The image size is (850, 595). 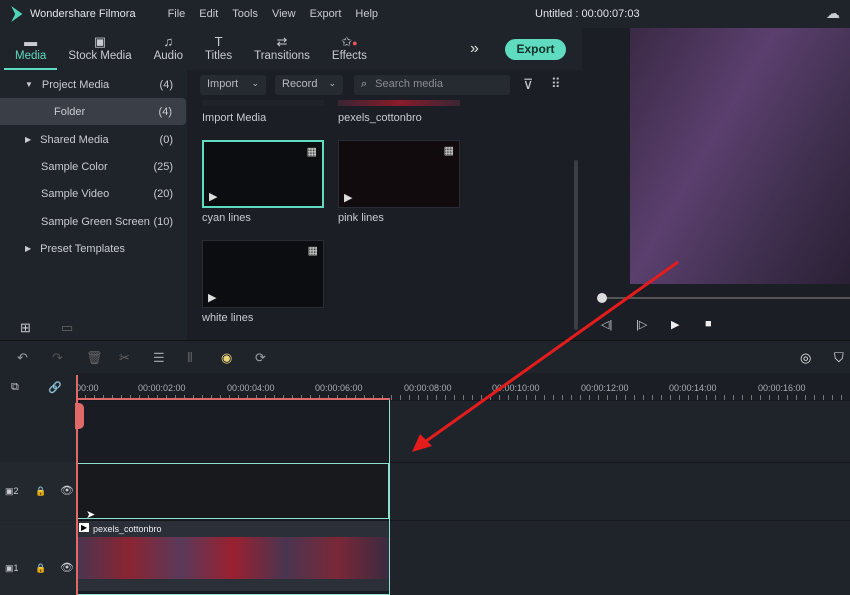 I want to click on arrow-head-icon, so click(x=422, y=443).